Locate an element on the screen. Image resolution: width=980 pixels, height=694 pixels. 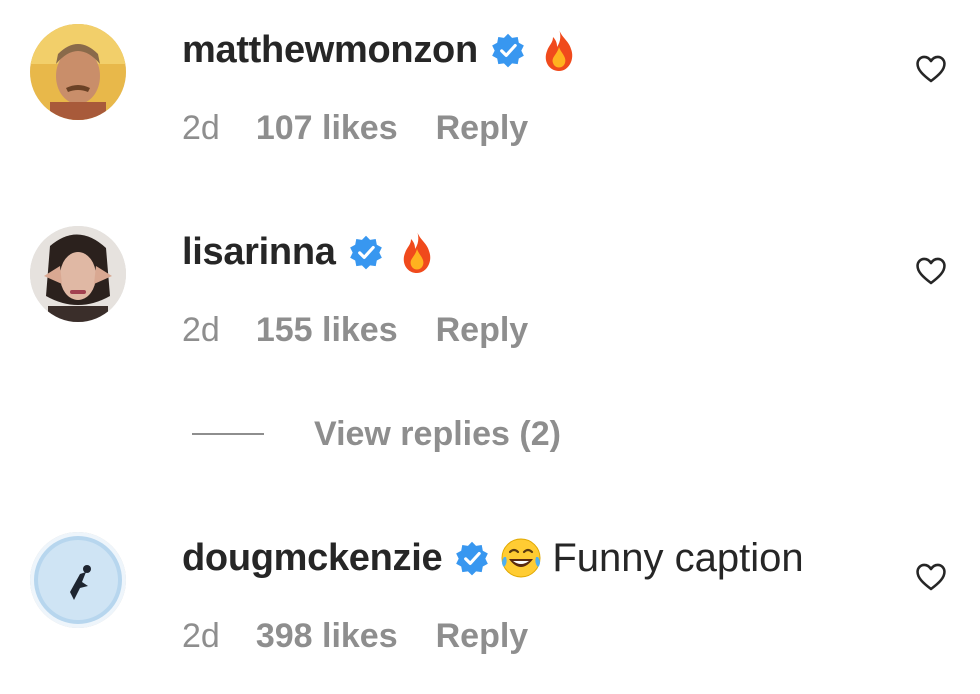
view-replies-label: View replies (2) is located at coordinates (437, 434).